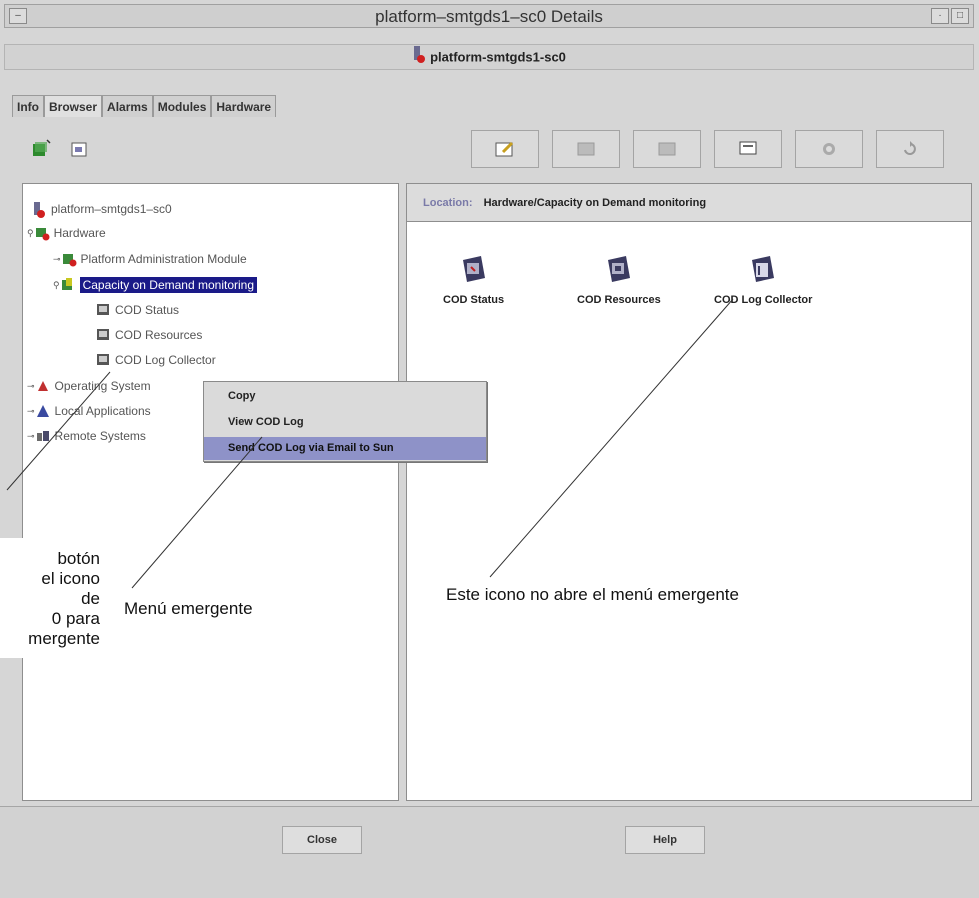 This screenshot has width=979, height=898. What do you see at coordinates (163, 259) in the screenshot?
I see `tree-label: Platform Administration Module` at bounding box center [163, 259].